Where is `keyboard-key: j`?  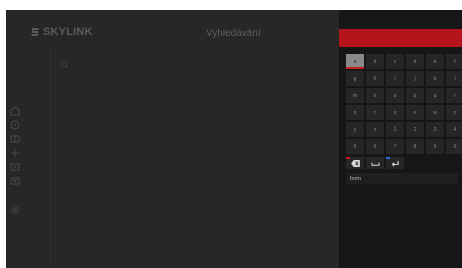 keyboard-key: j is located at coordinates (415, 78).